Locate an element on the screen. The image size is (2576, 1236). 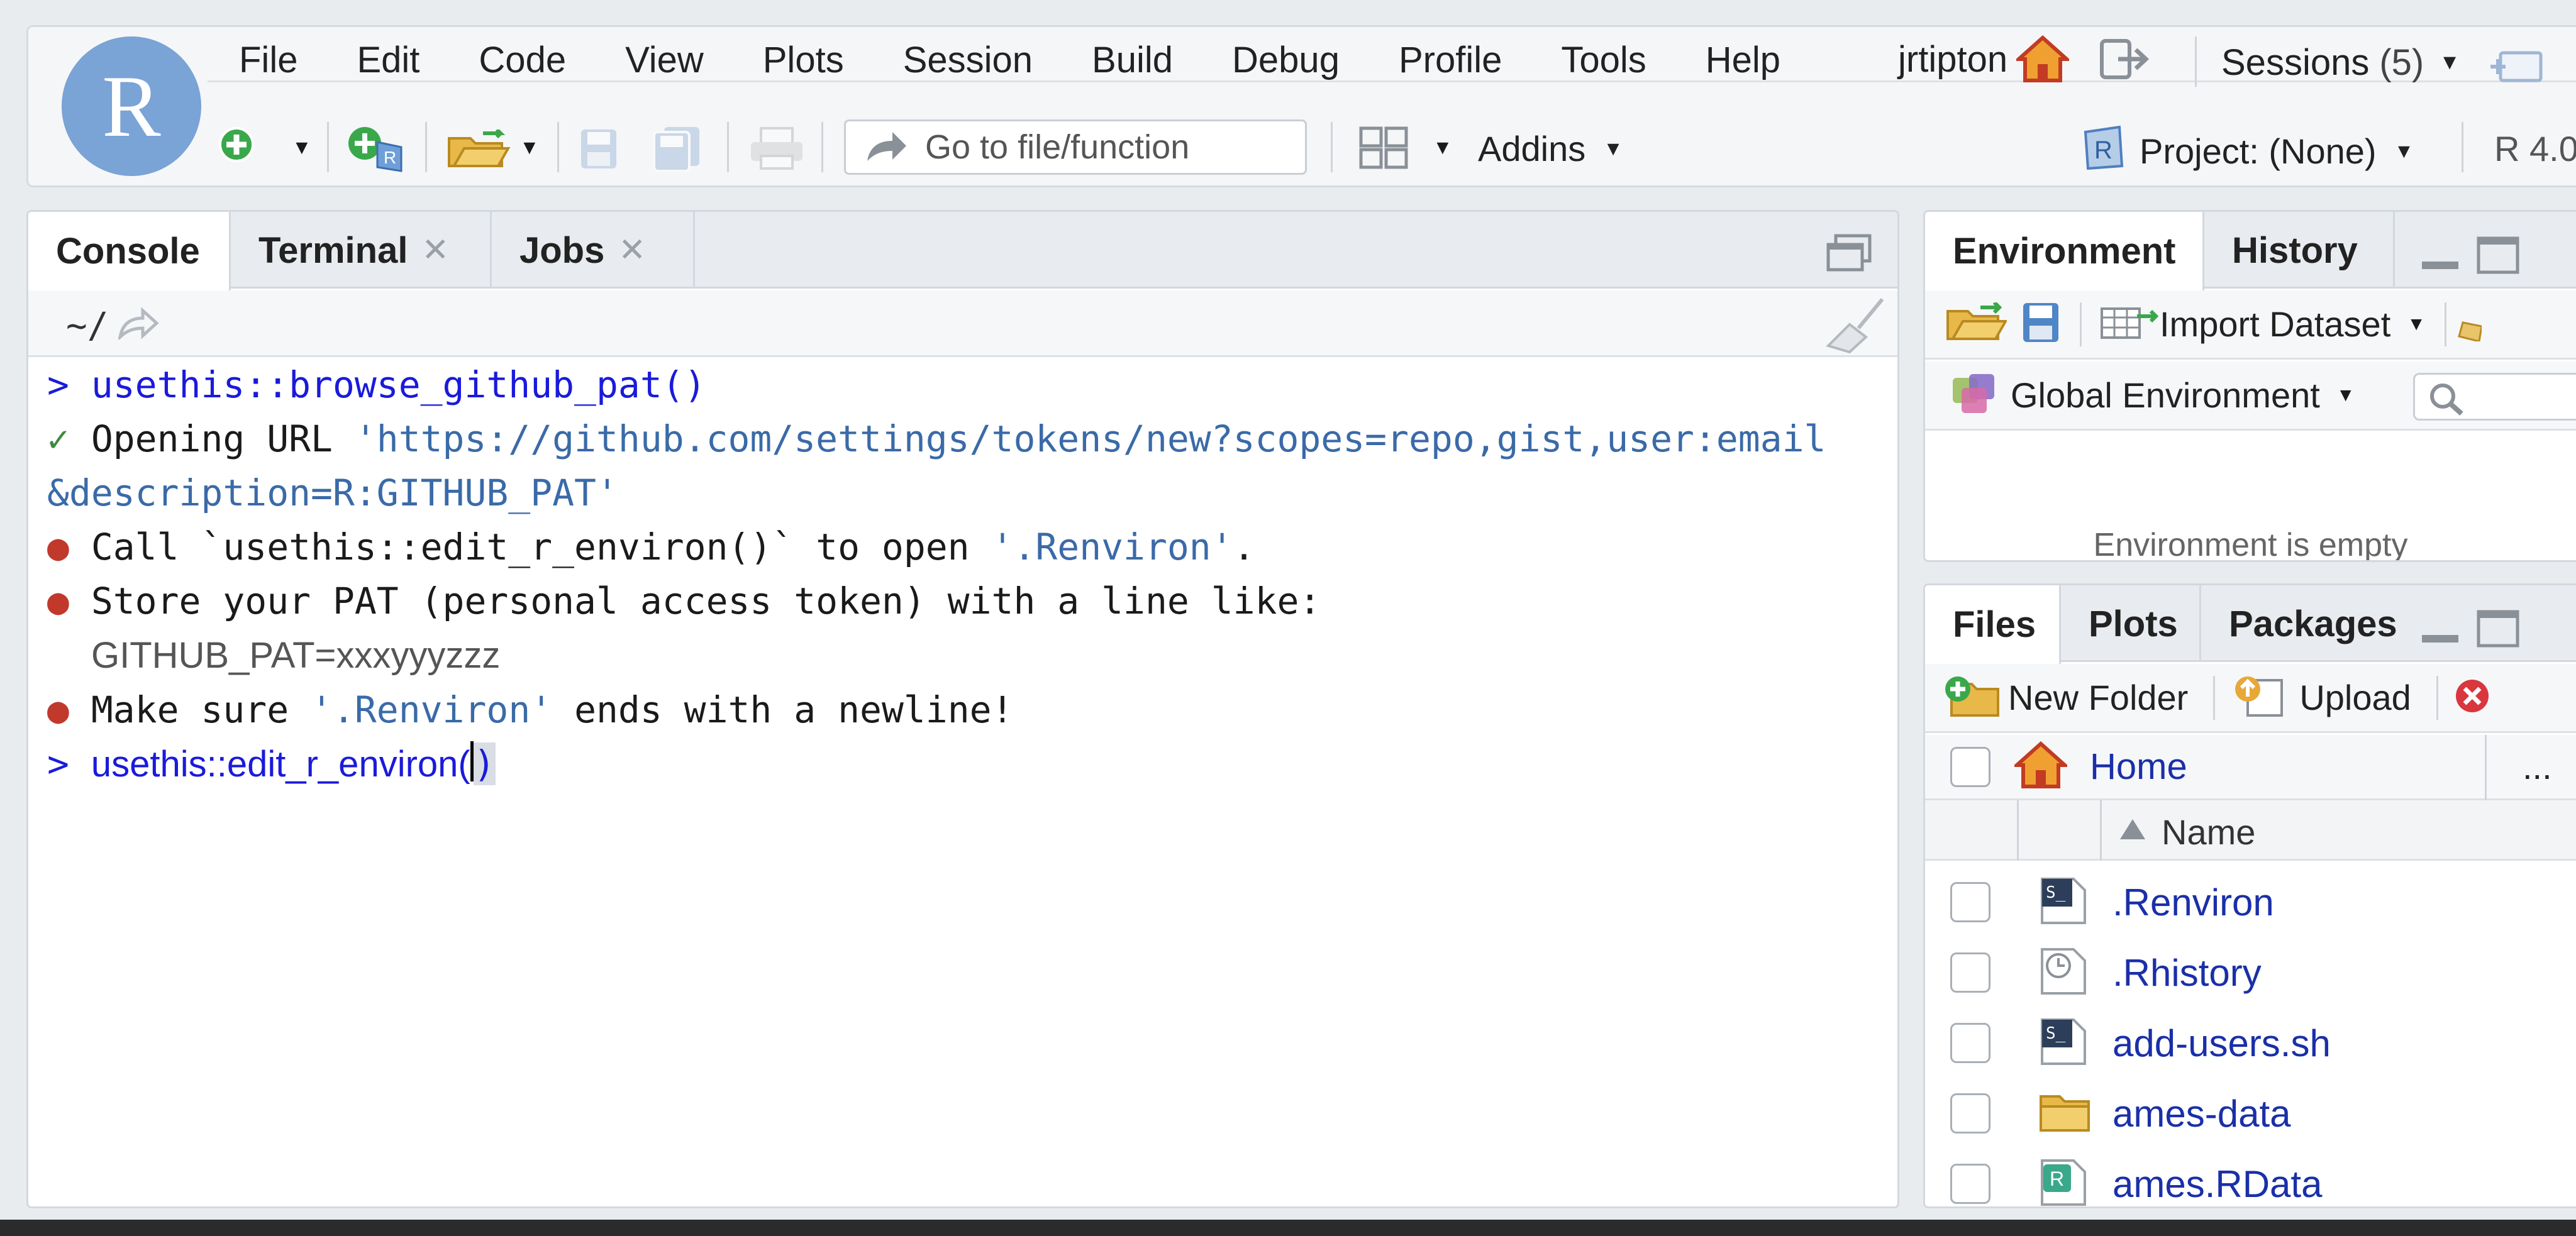
addins-label: Addins is located at coordinates (1532, 148).